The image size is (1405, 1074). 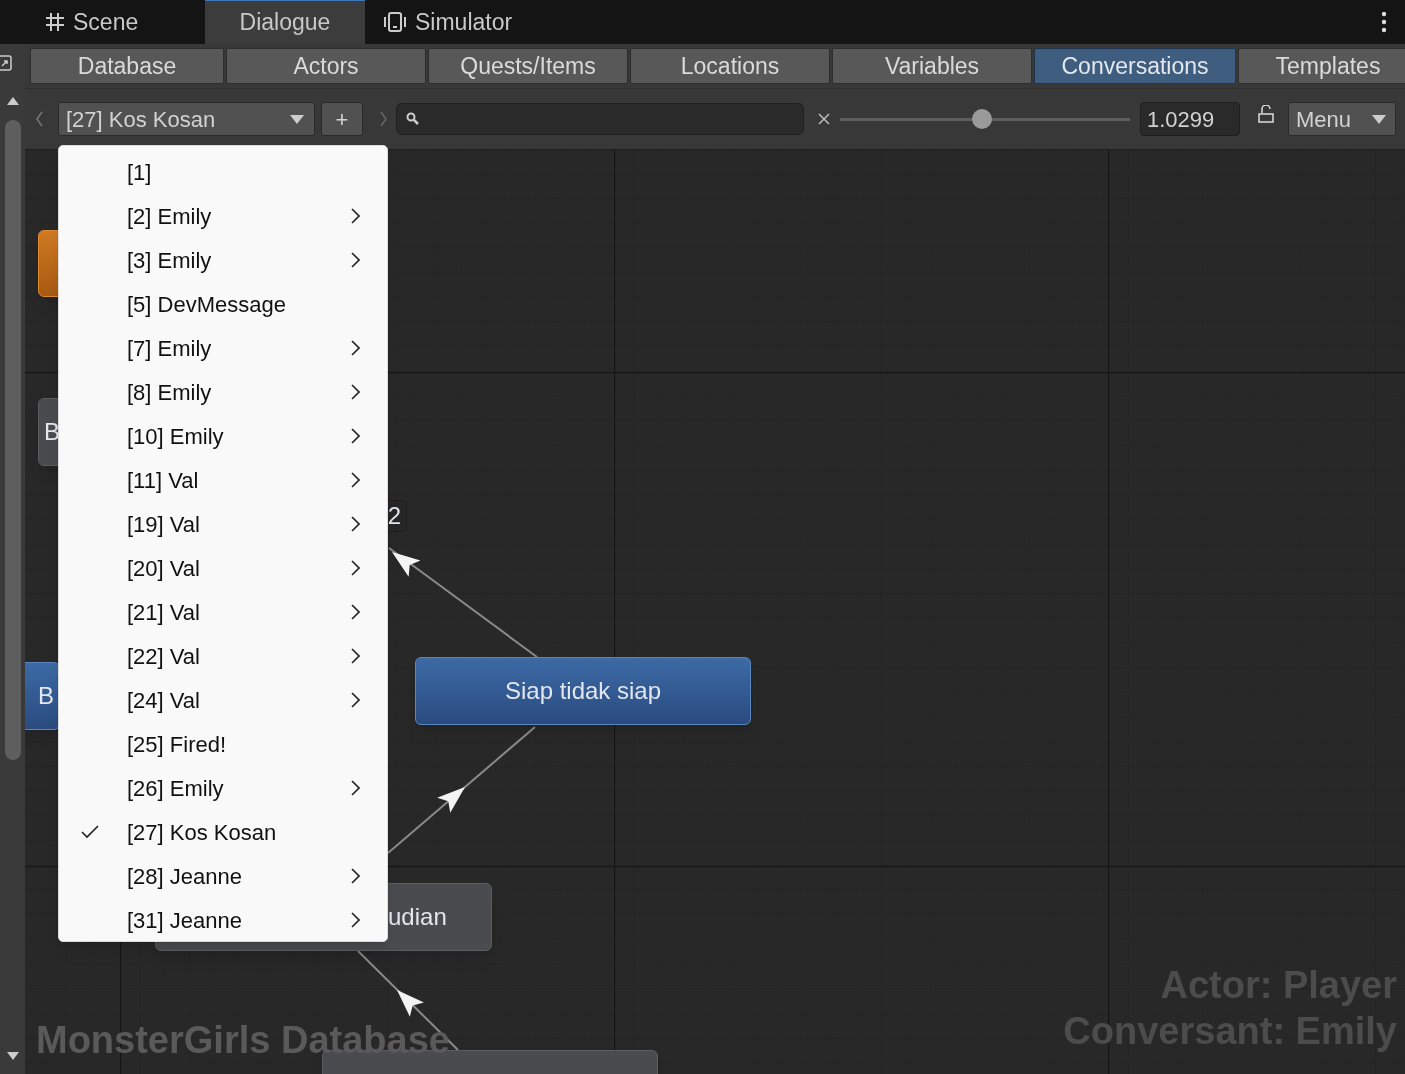 I want to click on node-text: 2, so click(x=394, y=516).